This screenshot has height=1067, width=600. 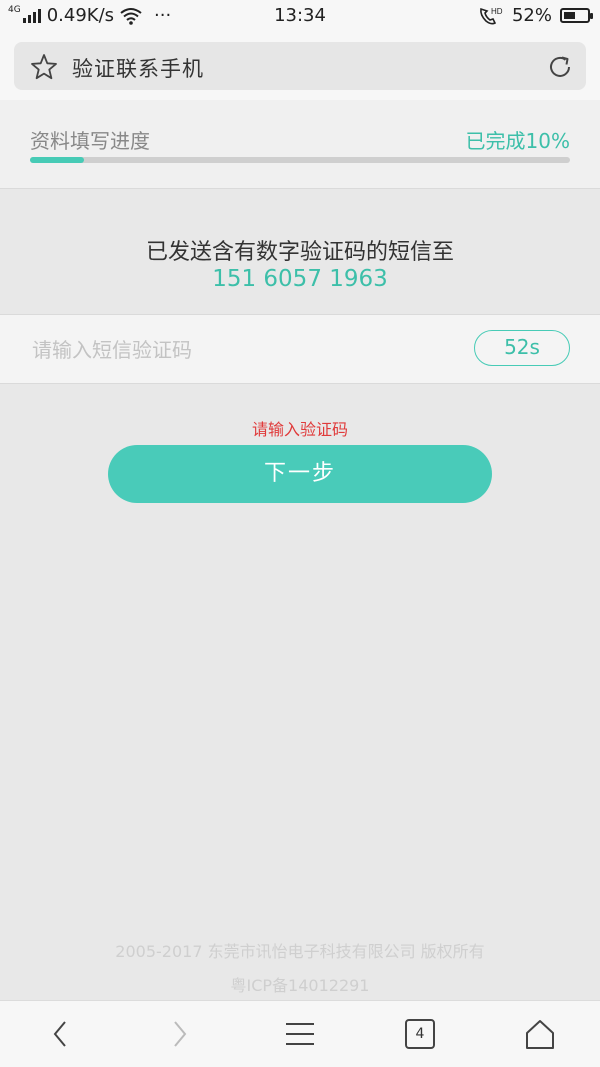 I want to click on menu-button, so click(x=300, y=1034).